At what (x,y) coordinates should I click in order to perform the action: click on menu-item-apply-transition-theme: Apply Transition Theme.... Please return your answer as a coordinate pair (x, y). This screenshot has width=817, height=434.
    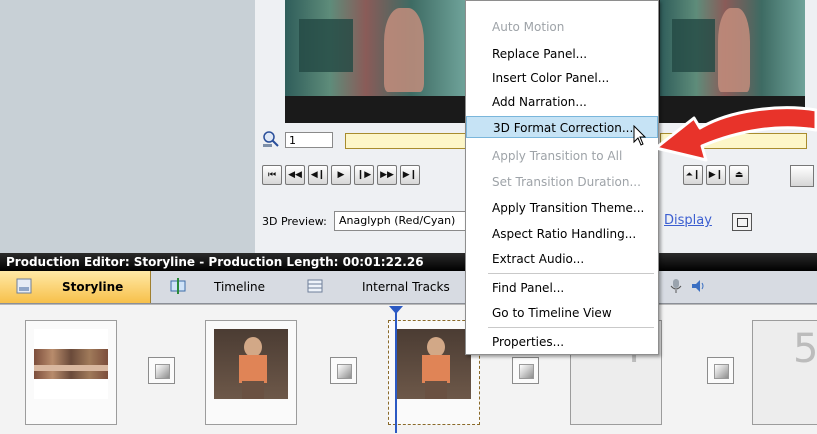
    Looking at the image, I should click on (562, 208).